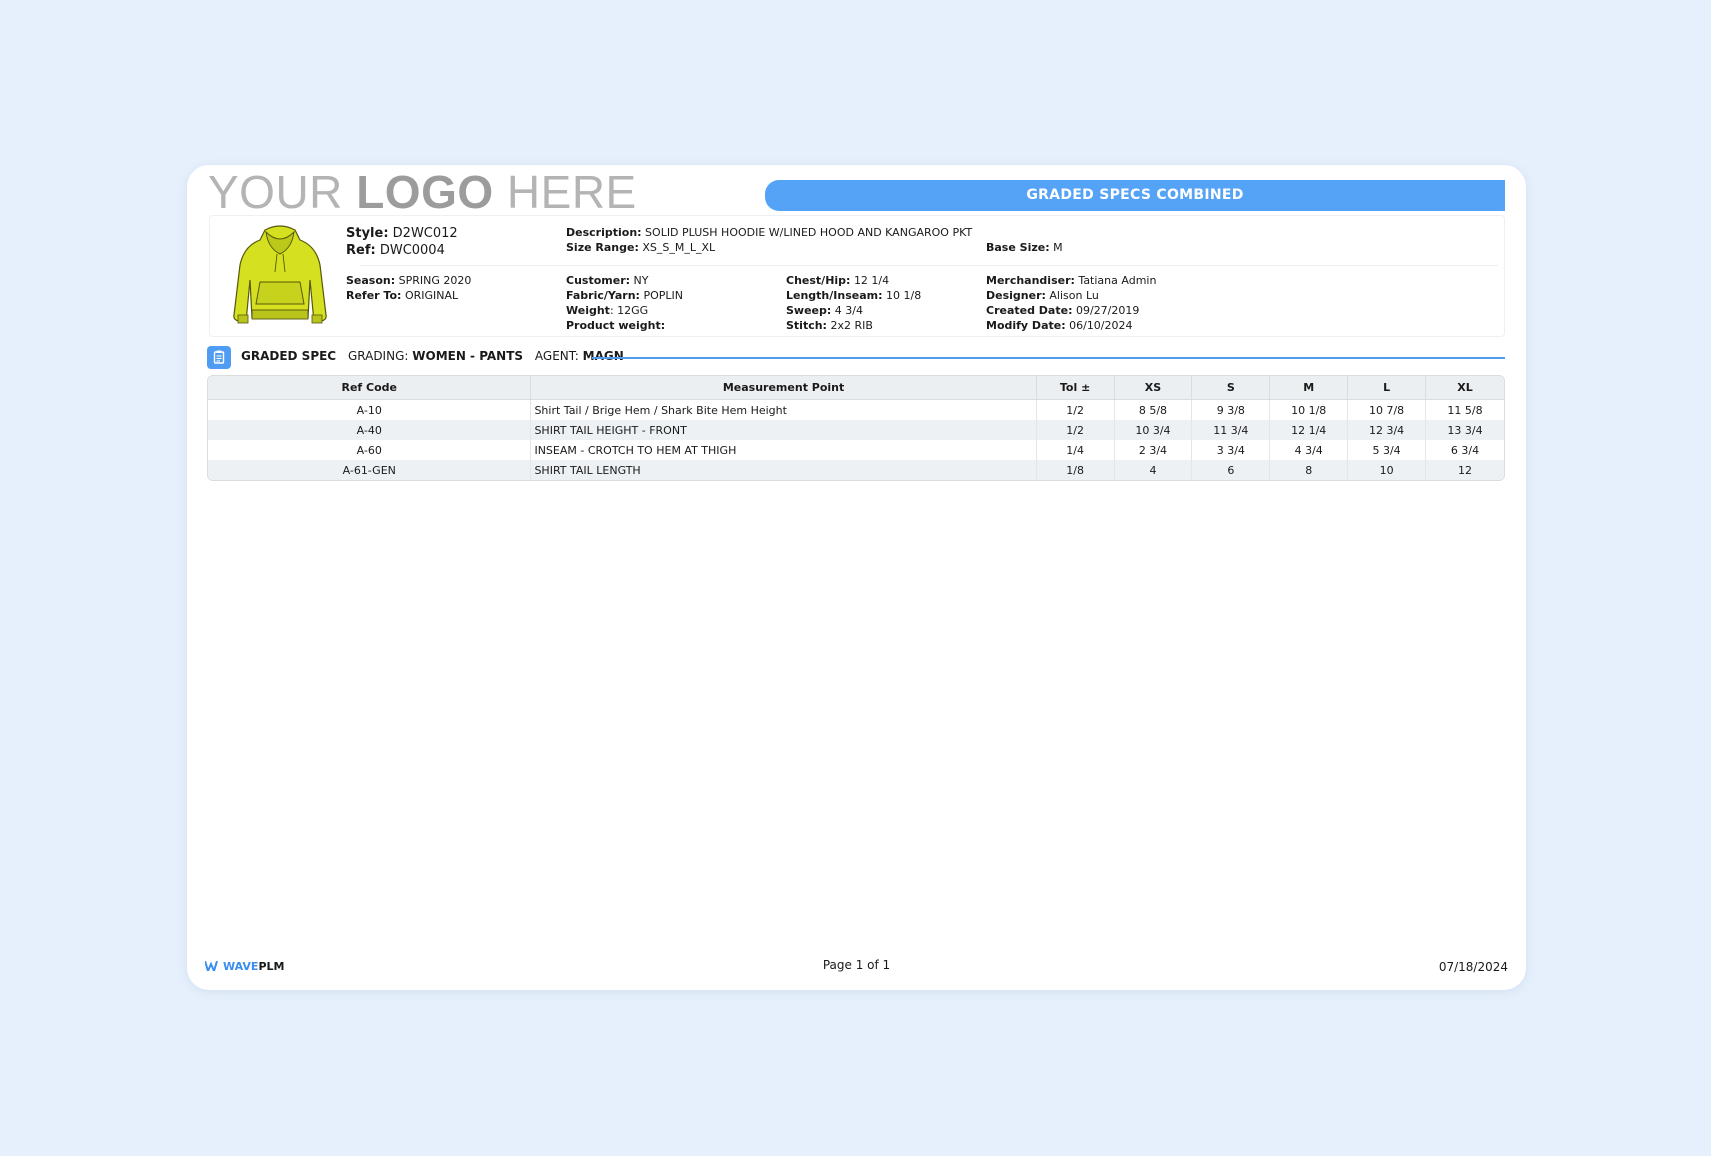 This screenshot has width=1711, height=1156. What do you see at coordinates (1153, 430) in the screenshot?
I see `size-xs-cell: 10 3/4` at bounding box center [1153, 430].